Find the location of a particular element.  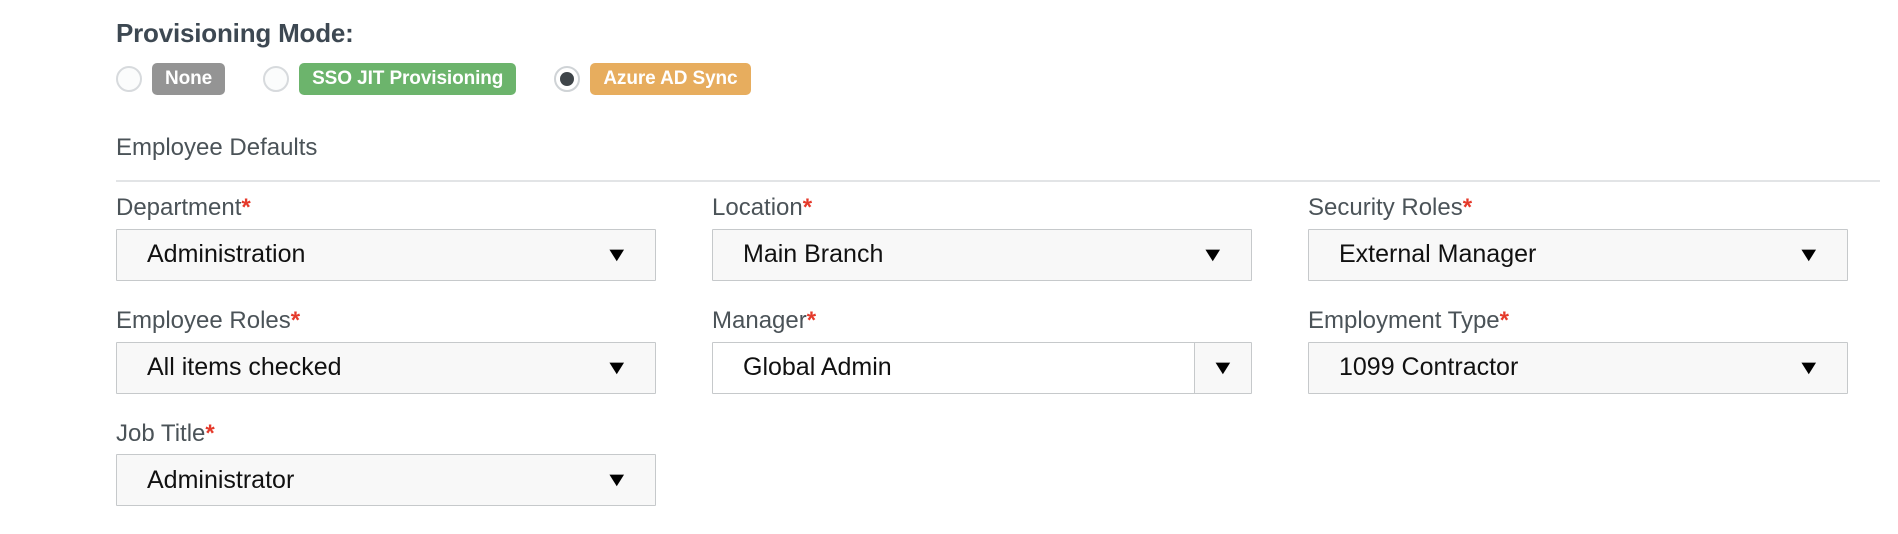

field-manager: Manager* Global Admin ▼ is located at coordinates (982, 350).